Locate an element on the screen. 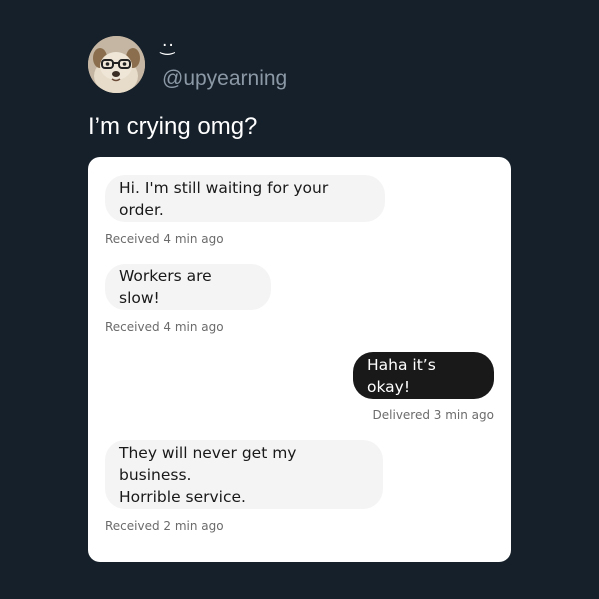  message-text: Haha it’s okay! is located at coordinates (401, 375).